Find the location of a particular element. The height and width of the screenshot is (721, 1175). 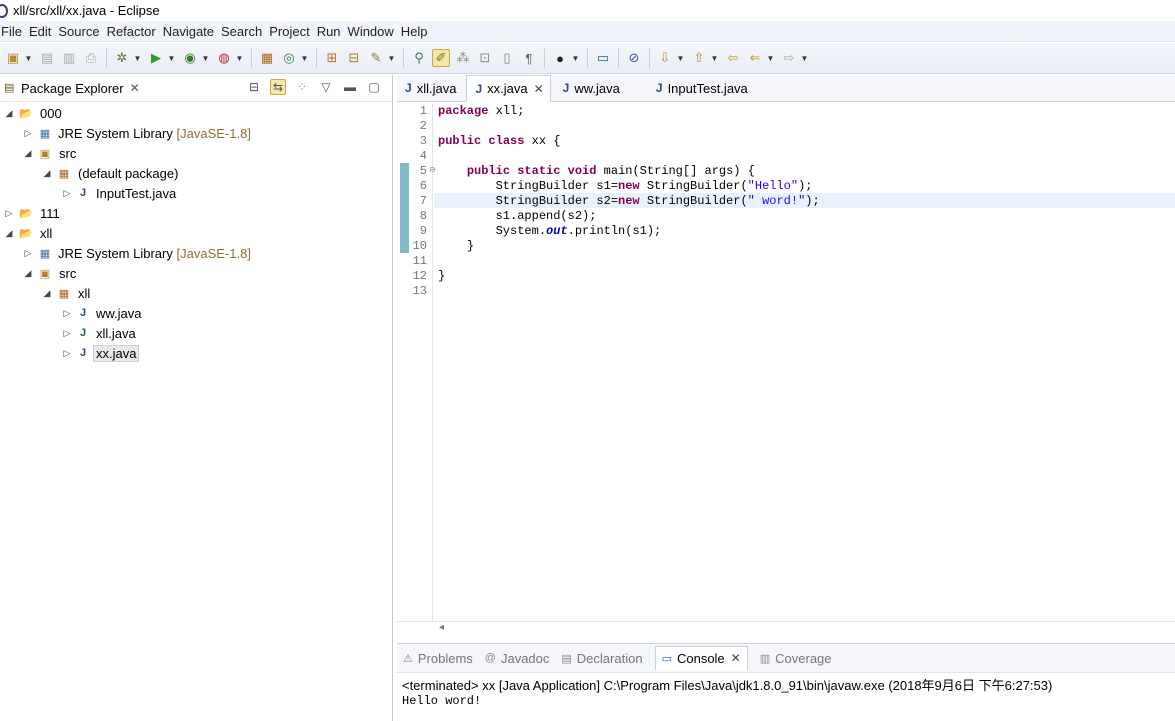

show-whitespace-icon: ▯ is located at coordinates (507, 58).